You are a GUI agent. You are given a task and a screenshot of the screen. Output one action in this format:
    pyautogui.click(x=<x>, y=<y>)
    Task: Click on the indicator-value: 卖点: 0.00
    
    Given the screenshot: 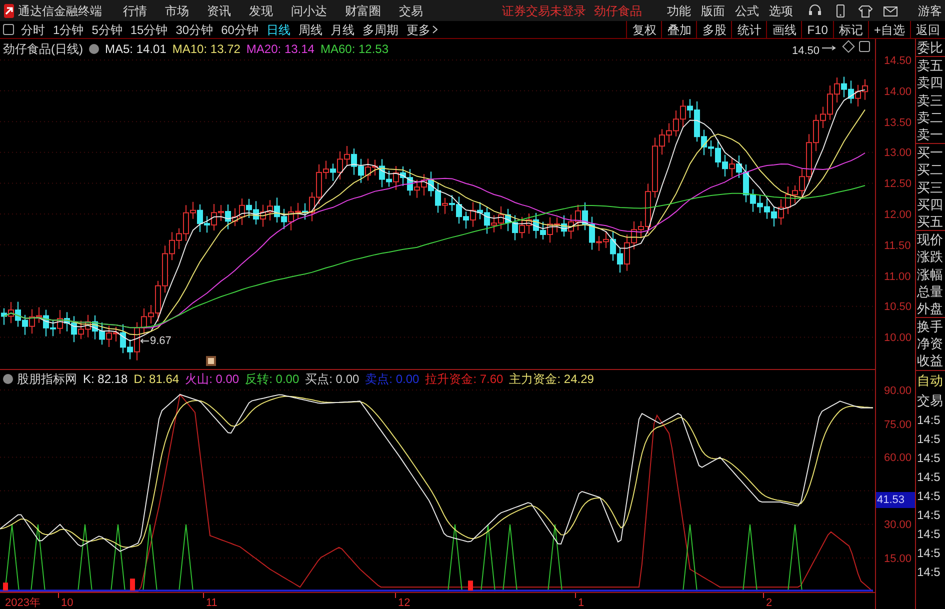 What is the action you would take?
    pyautogui.click(x=392, y=379)
    